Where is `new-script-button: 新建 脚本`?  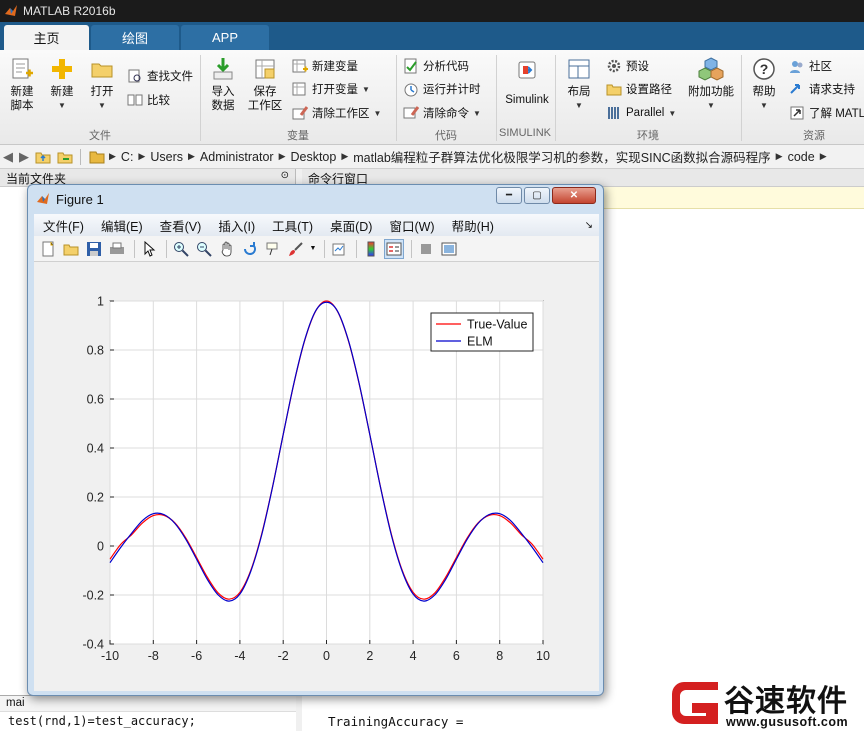 new-script-button: 新建 脚本 is located at coordinates (22, 84).